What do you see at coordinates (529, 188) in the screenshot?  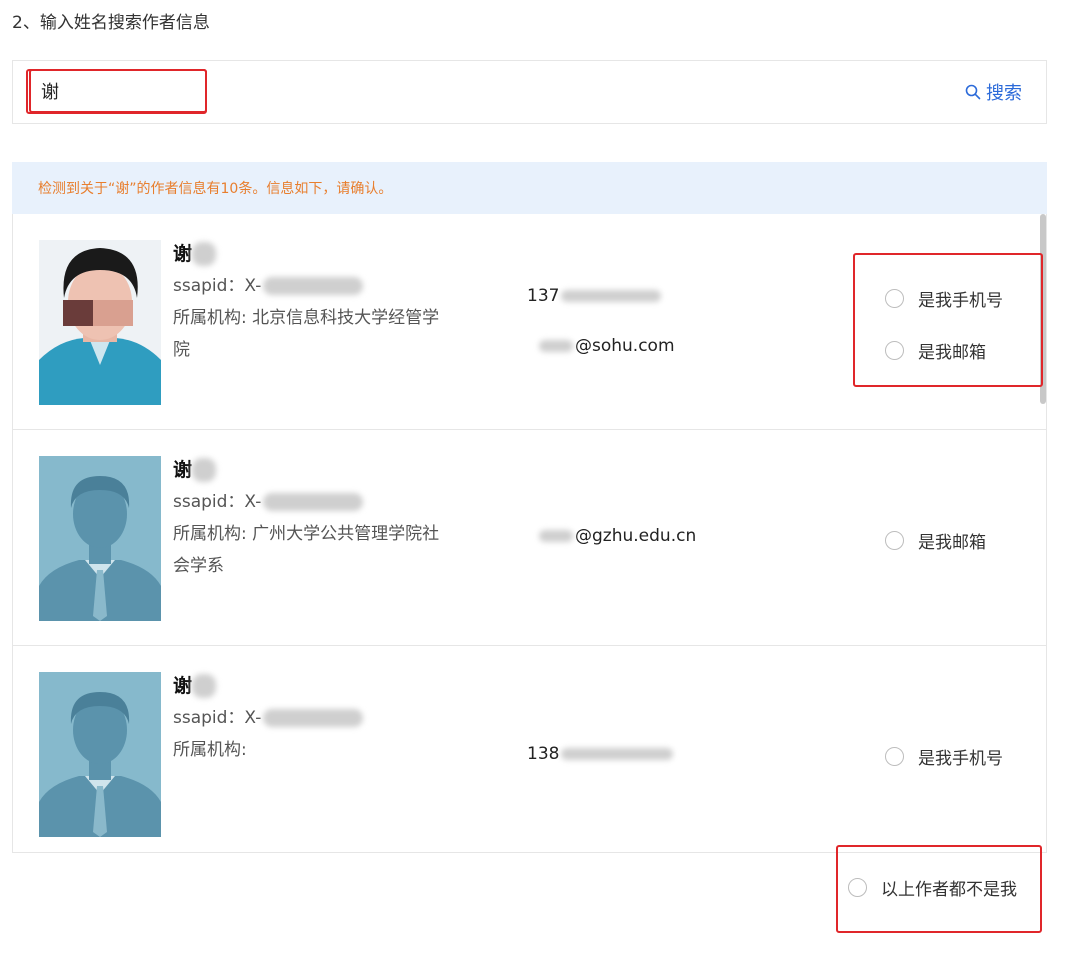 I see `result-notice: 检测到关于“谢”的作者信息有10条。信息如下，请确认。` at bounding box center [529, 188].